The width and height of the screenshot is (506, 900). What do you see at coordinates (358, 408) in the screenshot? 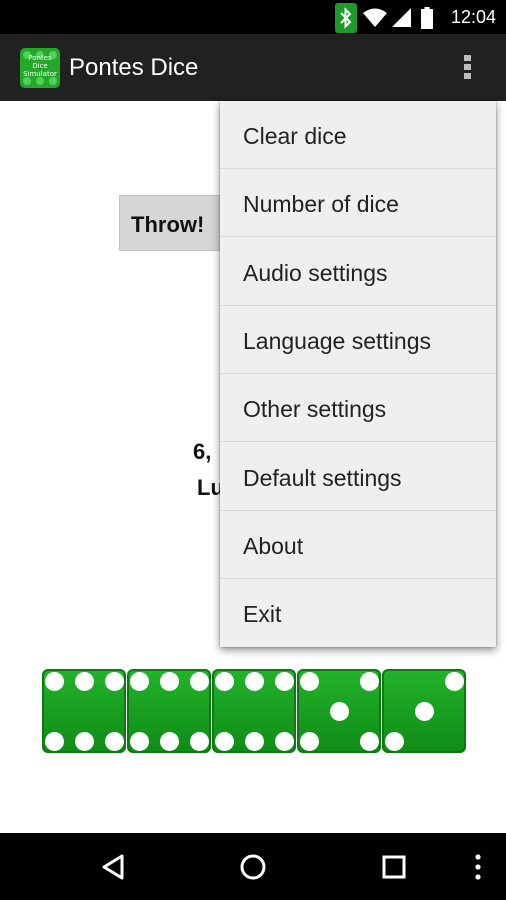
I see `menu-item-other-settings: Other settings` at bounding box center [358, 408].